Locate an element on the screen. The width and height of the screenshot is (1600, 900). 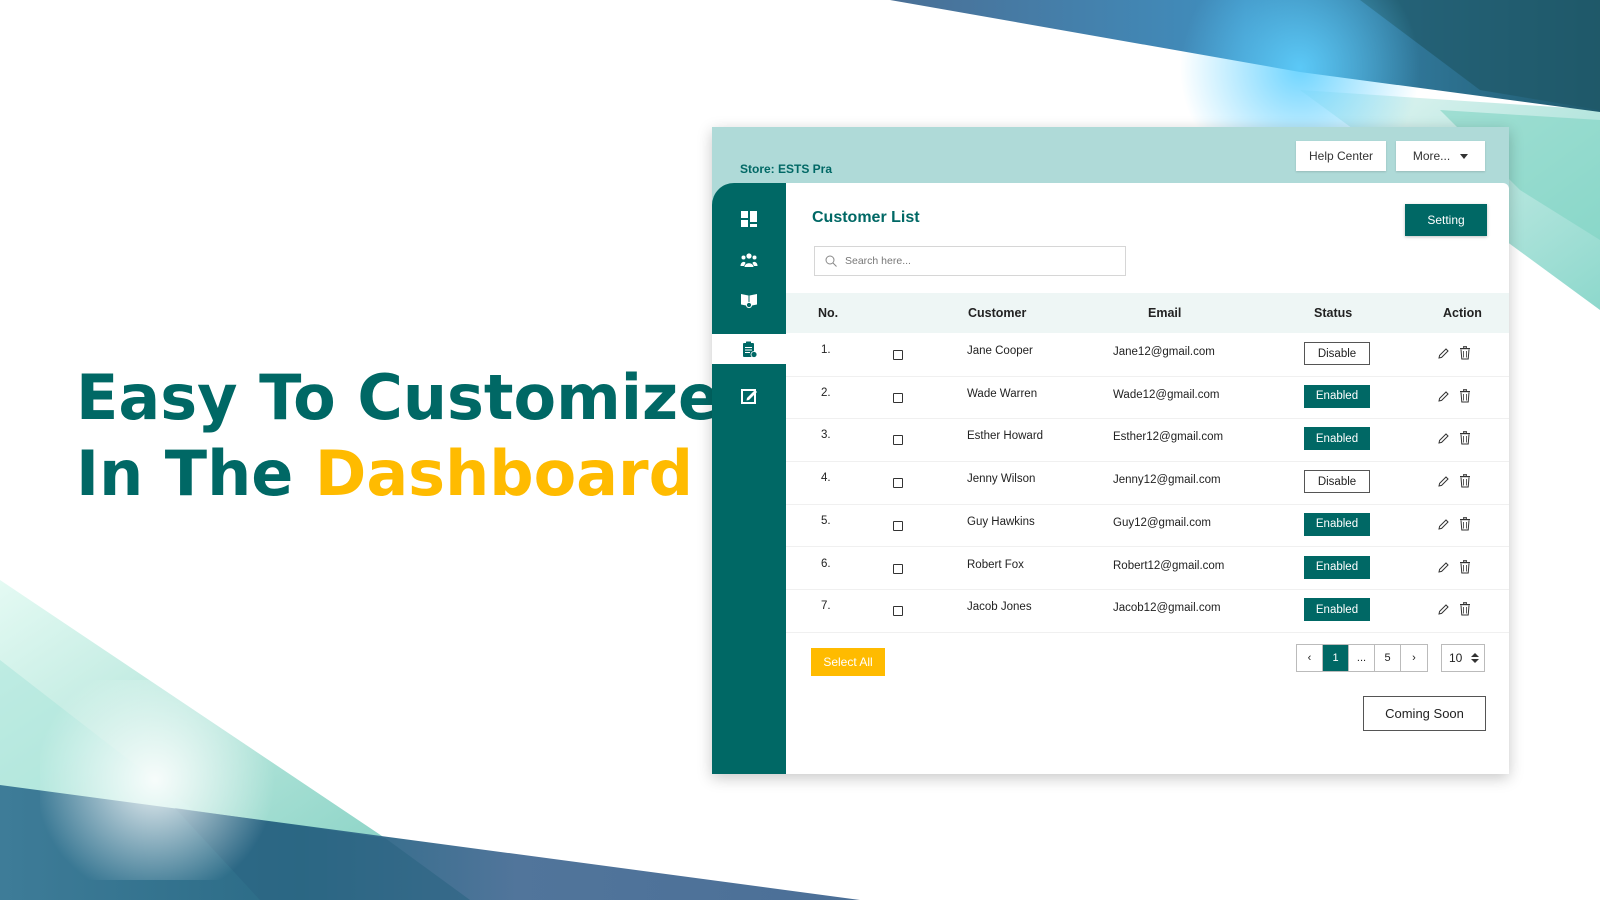
table-row: 1. Jane Cooper Jane12@gmail.com Disable is located at coordinates (1147, 355).